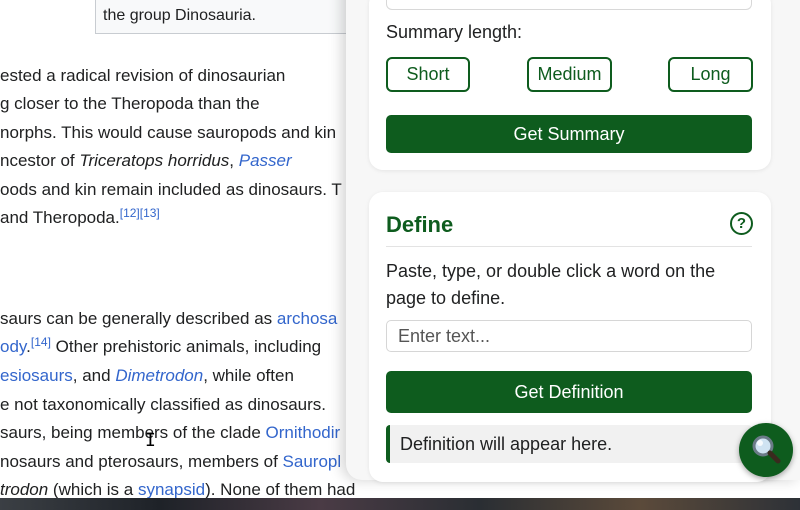 This screenshot has height=510, width=800. What do you see at coordinates (13, 346) in the screenshot?
I see `link-body: ody` at bounding box center [13, 346].